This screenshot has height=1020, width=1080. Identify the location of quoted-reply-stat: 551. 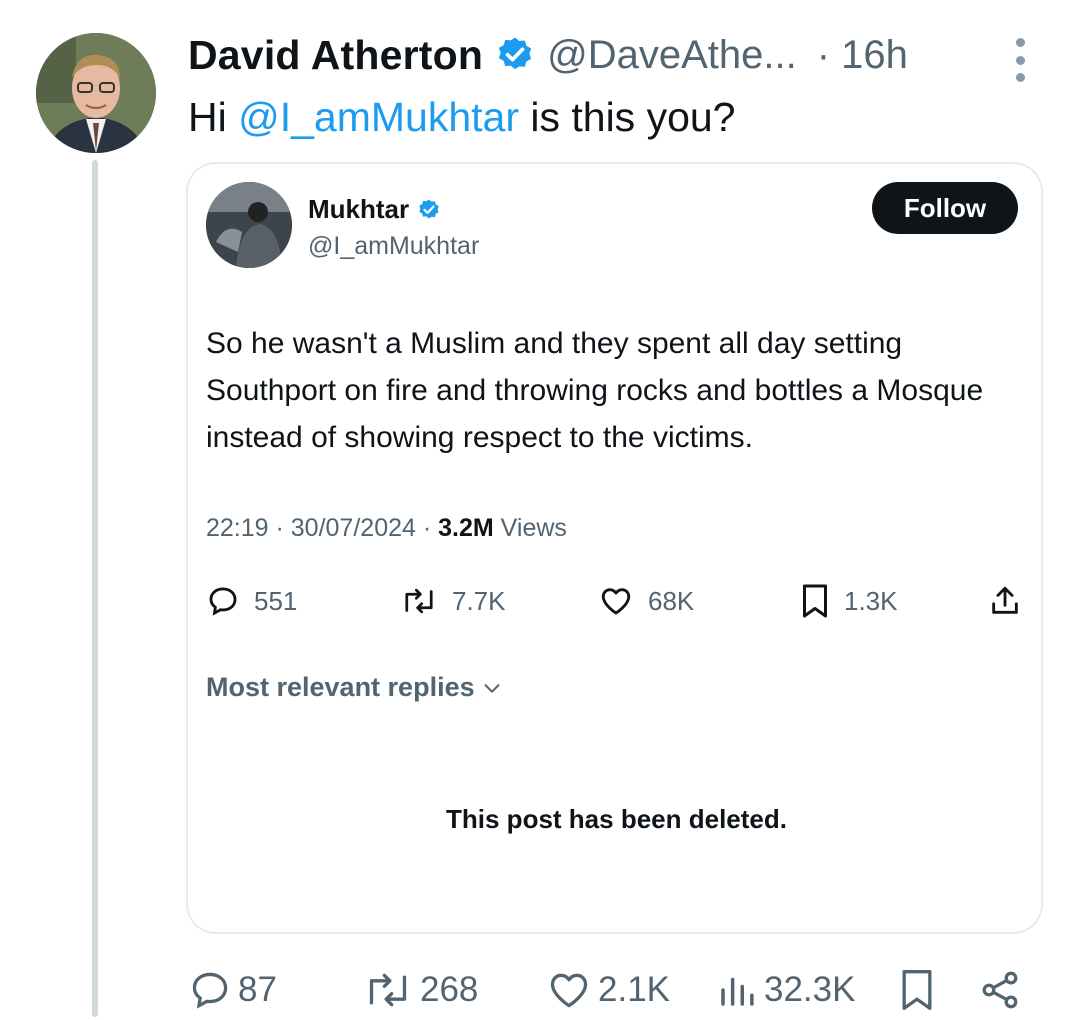
(251, 601).